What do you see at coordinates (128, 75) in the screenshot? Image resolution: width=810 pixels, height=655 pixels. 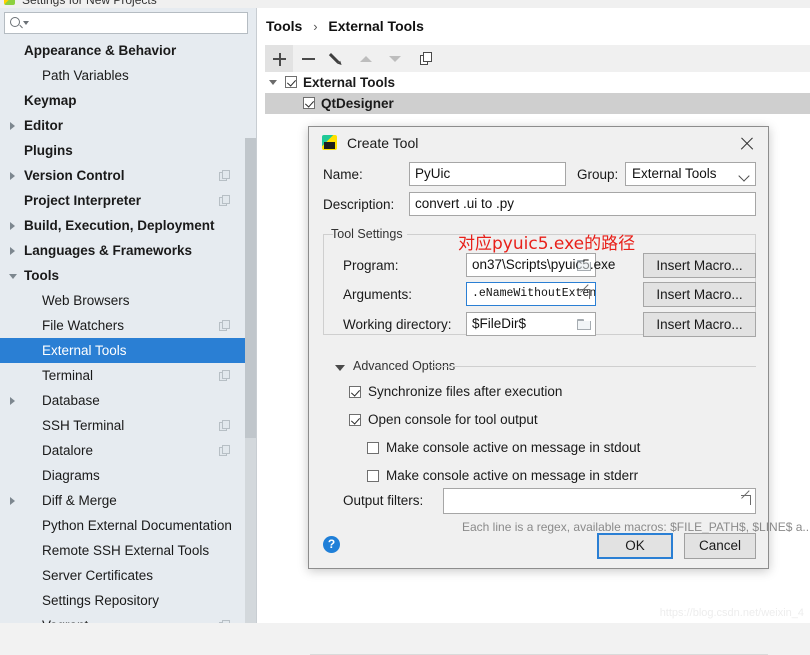 I see `sidebar-item-path-variables: Path Variables` at bounding box center [128, 75].